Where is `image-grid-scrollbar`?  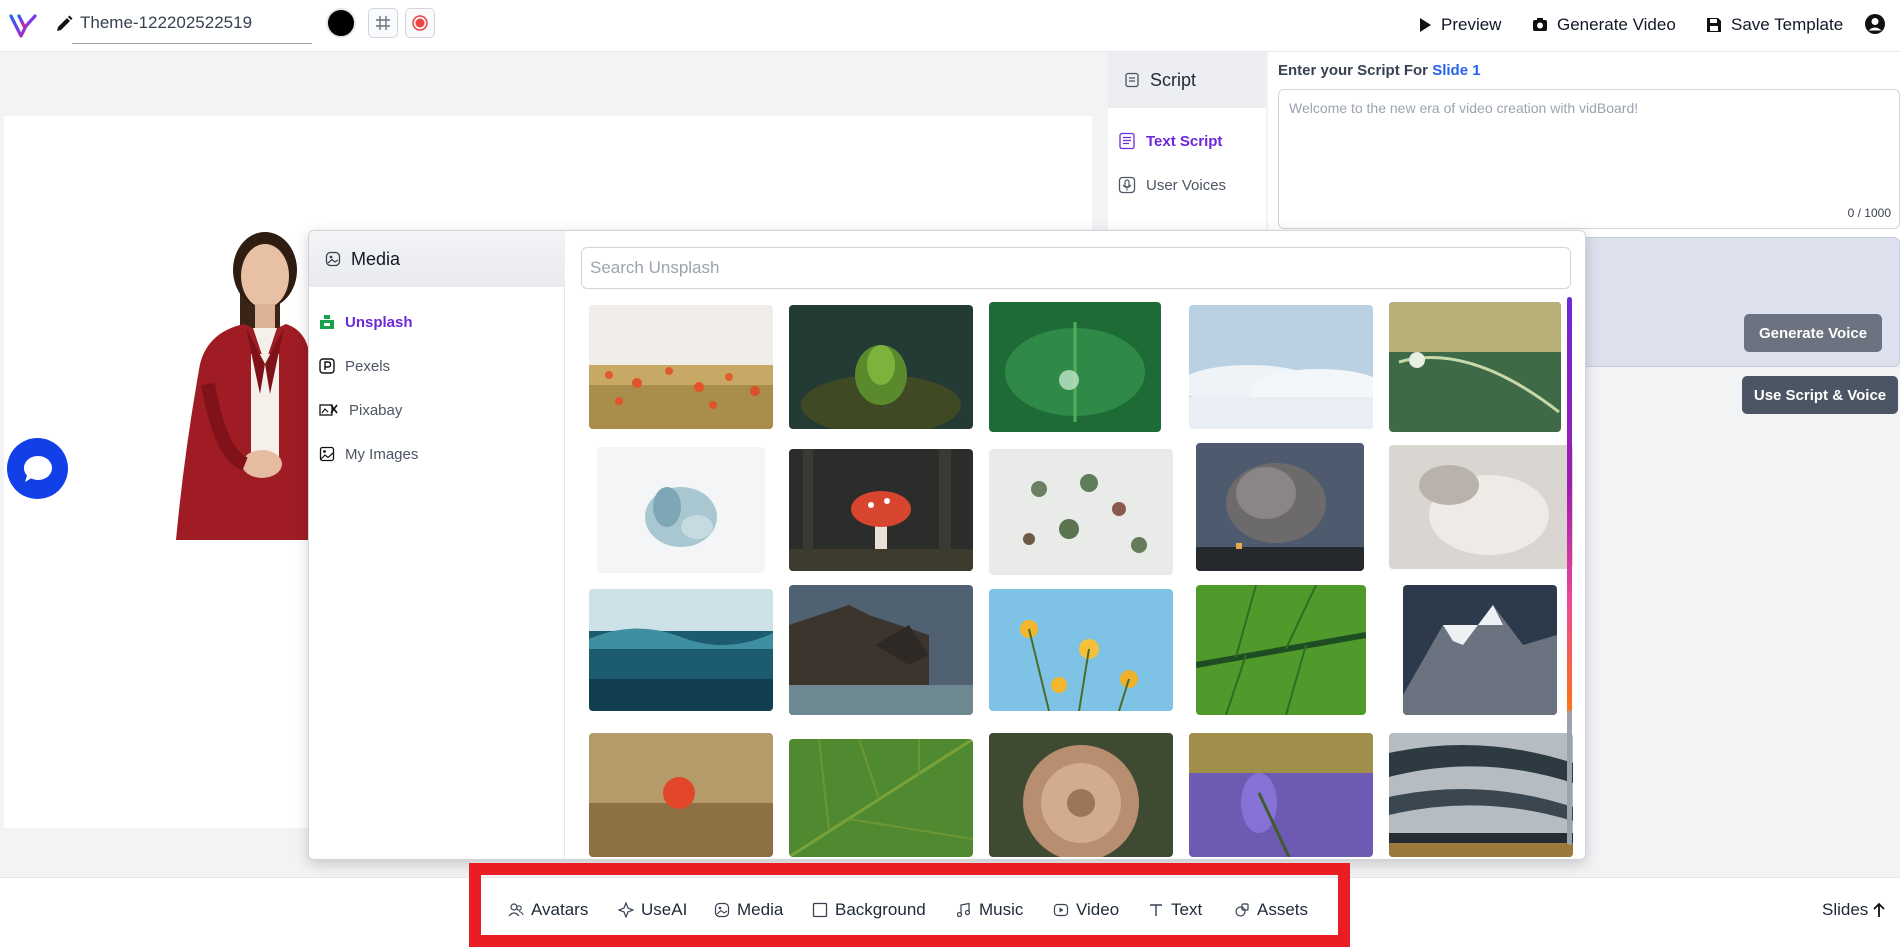 image-grid-scrollbar is located at coordinates (1569, 571).